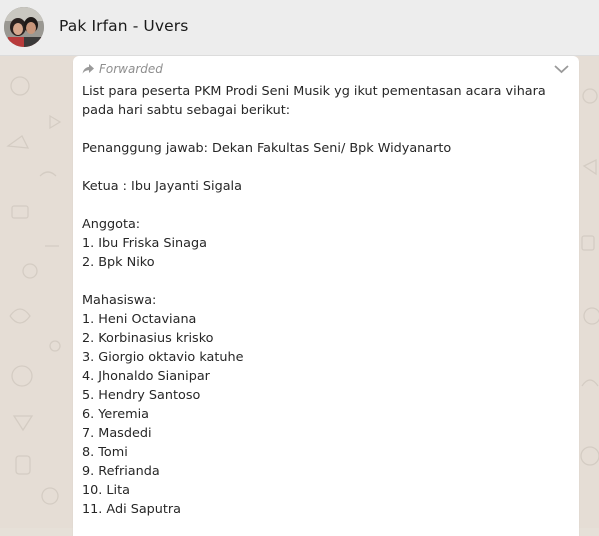  I want to click on profile-photo-icon, so click(24, 27).